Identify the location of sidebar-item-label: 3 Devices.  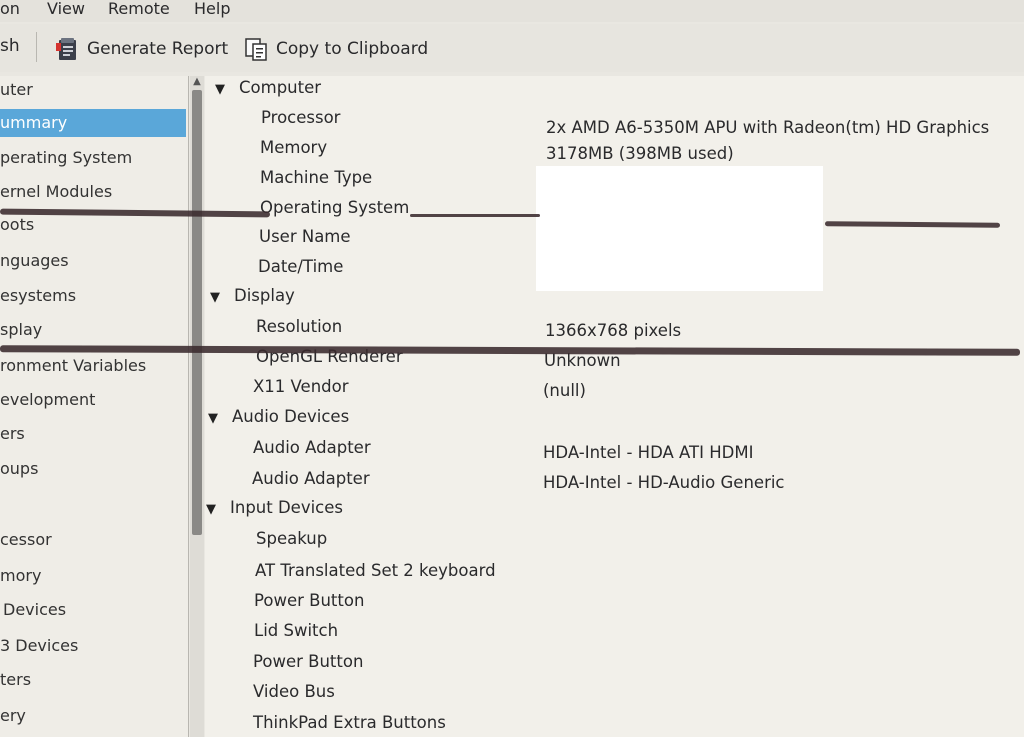
(39, 645).